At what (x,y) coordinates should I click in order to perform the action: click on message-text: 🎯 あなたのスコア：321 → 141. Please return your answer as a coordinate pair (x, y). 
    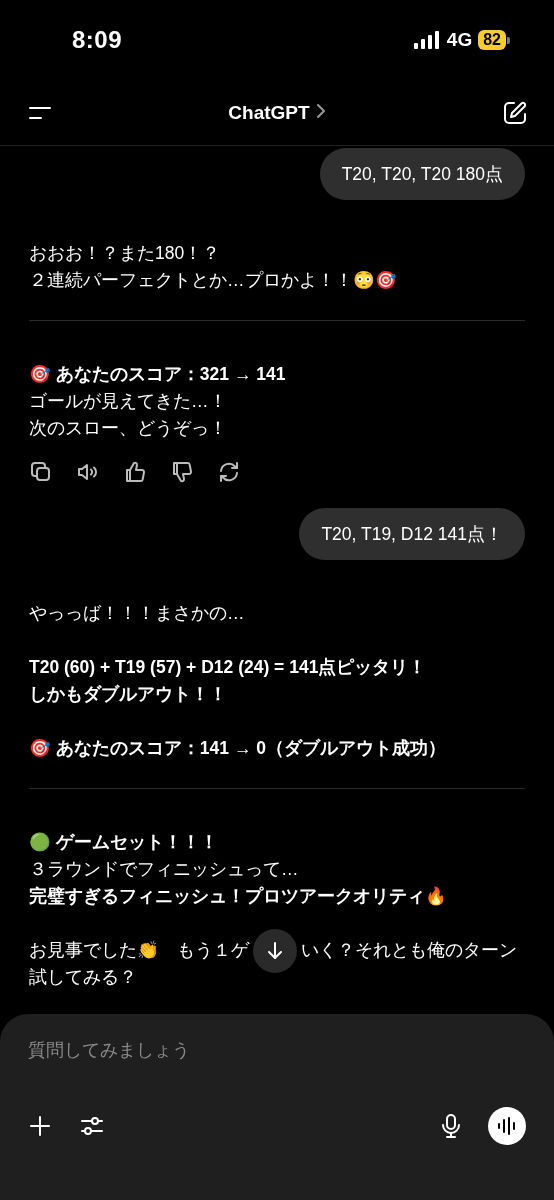
    Looking at the image, I should click on (157, 374).